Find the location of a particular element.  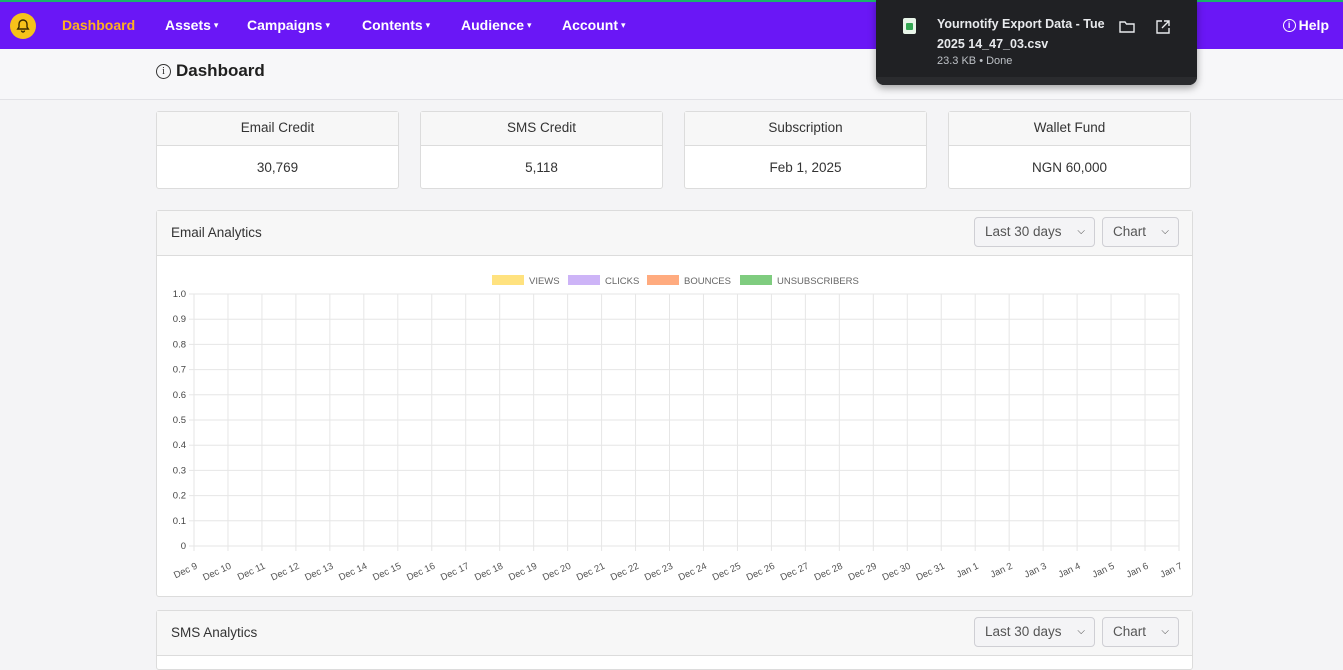

card-value: 5,118 is located at coordinates (541, 167).